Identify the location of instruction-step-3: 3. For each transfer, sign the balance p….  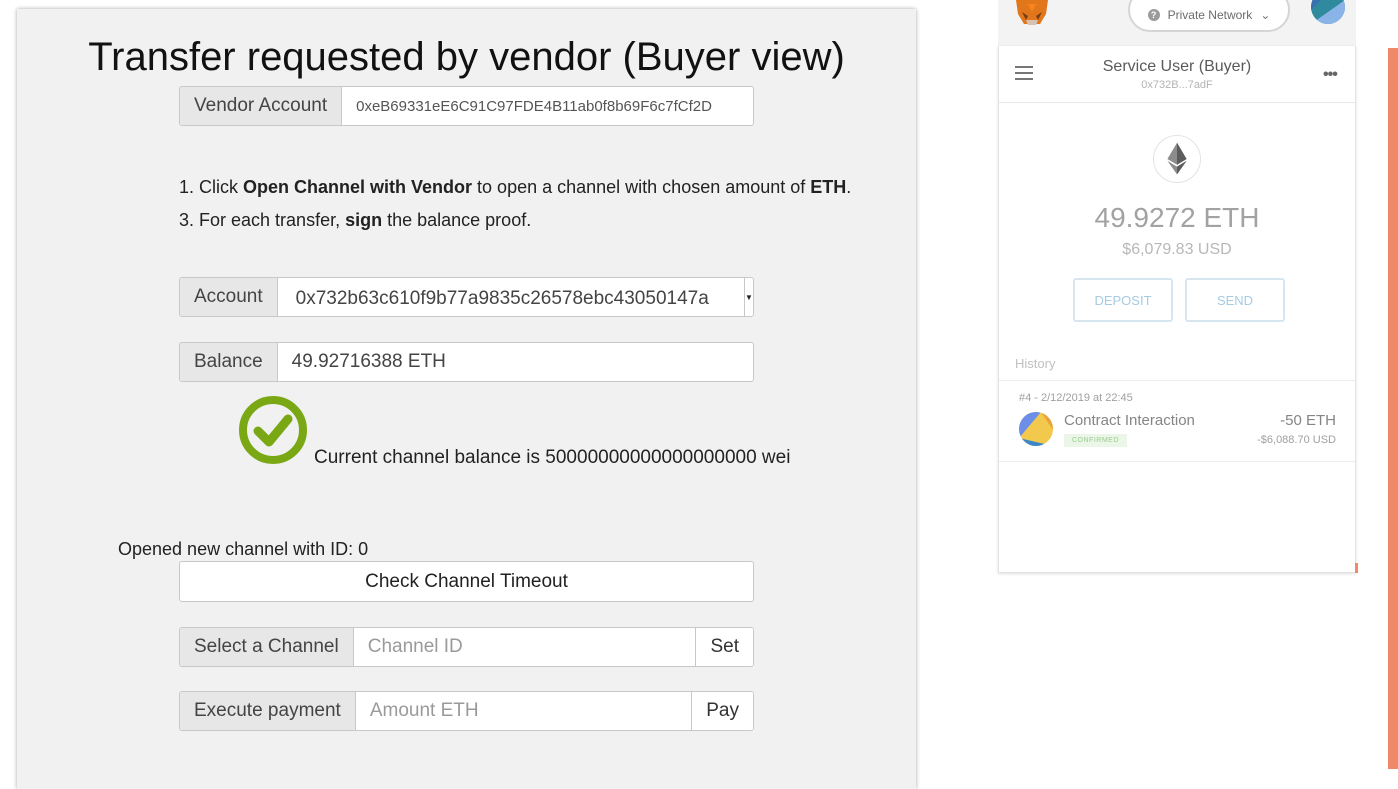
(515, 220).